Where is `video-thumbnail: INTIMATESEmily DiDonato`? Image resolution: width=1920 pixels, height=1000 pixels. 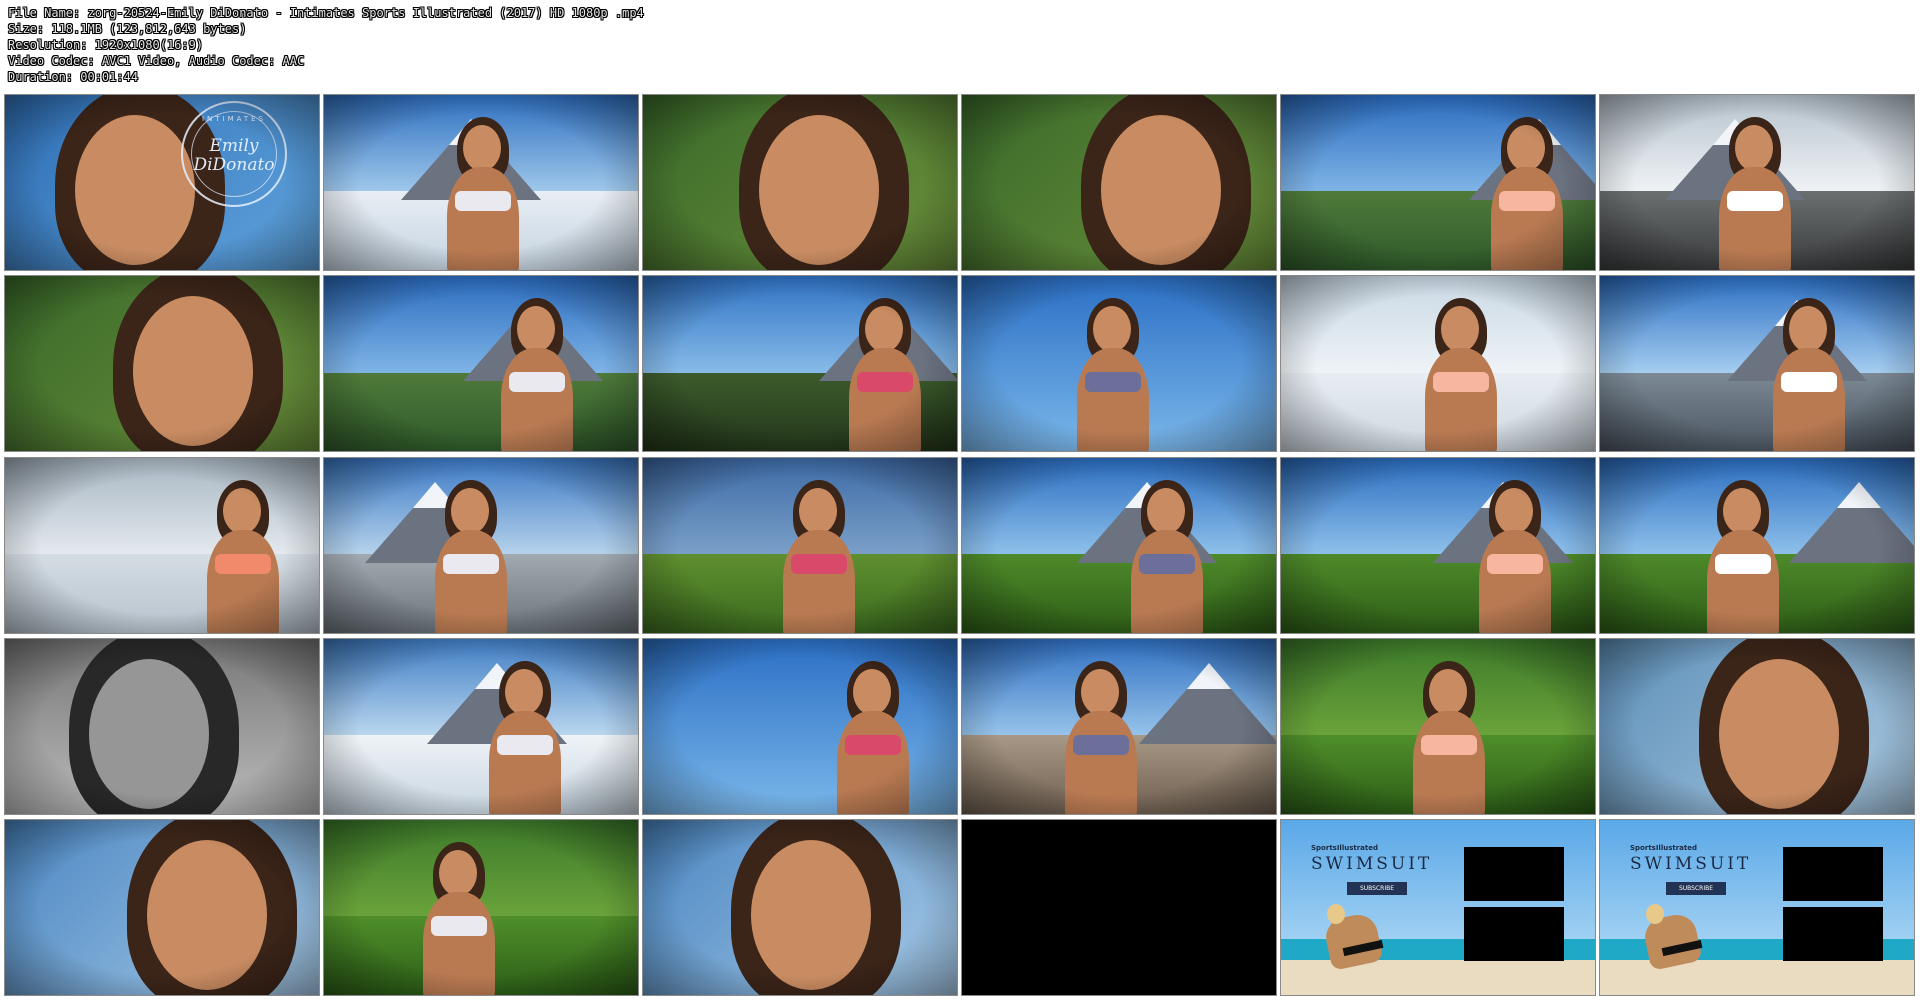
video-thumbnail: INTIMATESEmily DiDonato is located at coordinates (162, 182).